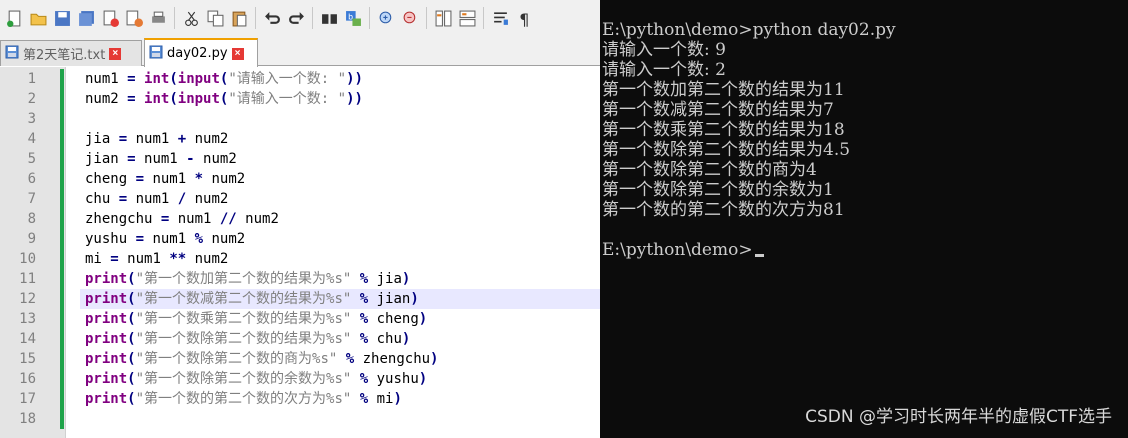  I want to click on code-token: num1, so click(169, 239).